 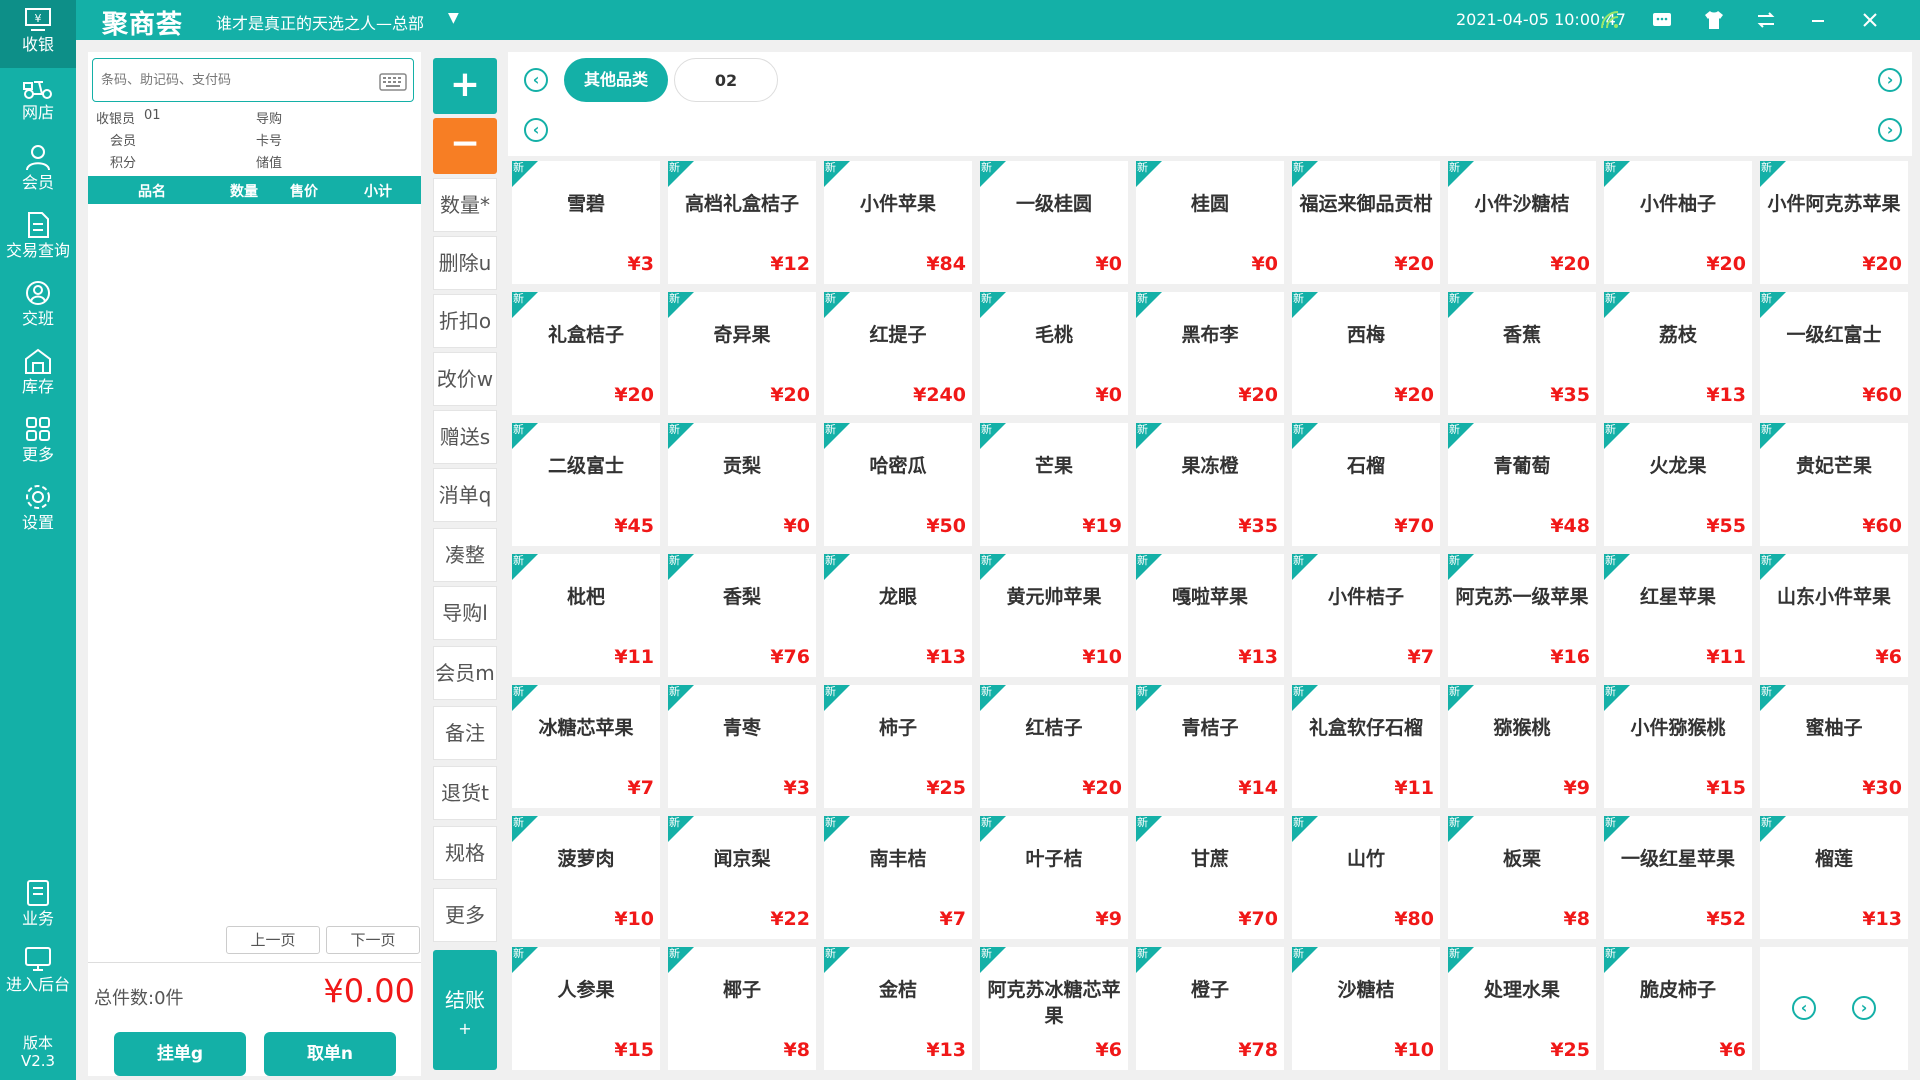 I want to click on product-tile: 新榴莲 ¥13, so click(x=1834, y=877).